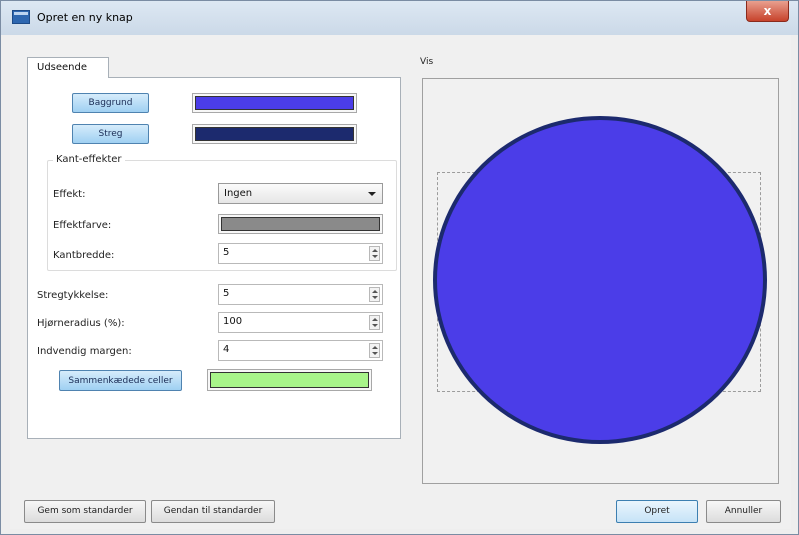  I want to click on merged-cells-color-fill, so click(289, 380).